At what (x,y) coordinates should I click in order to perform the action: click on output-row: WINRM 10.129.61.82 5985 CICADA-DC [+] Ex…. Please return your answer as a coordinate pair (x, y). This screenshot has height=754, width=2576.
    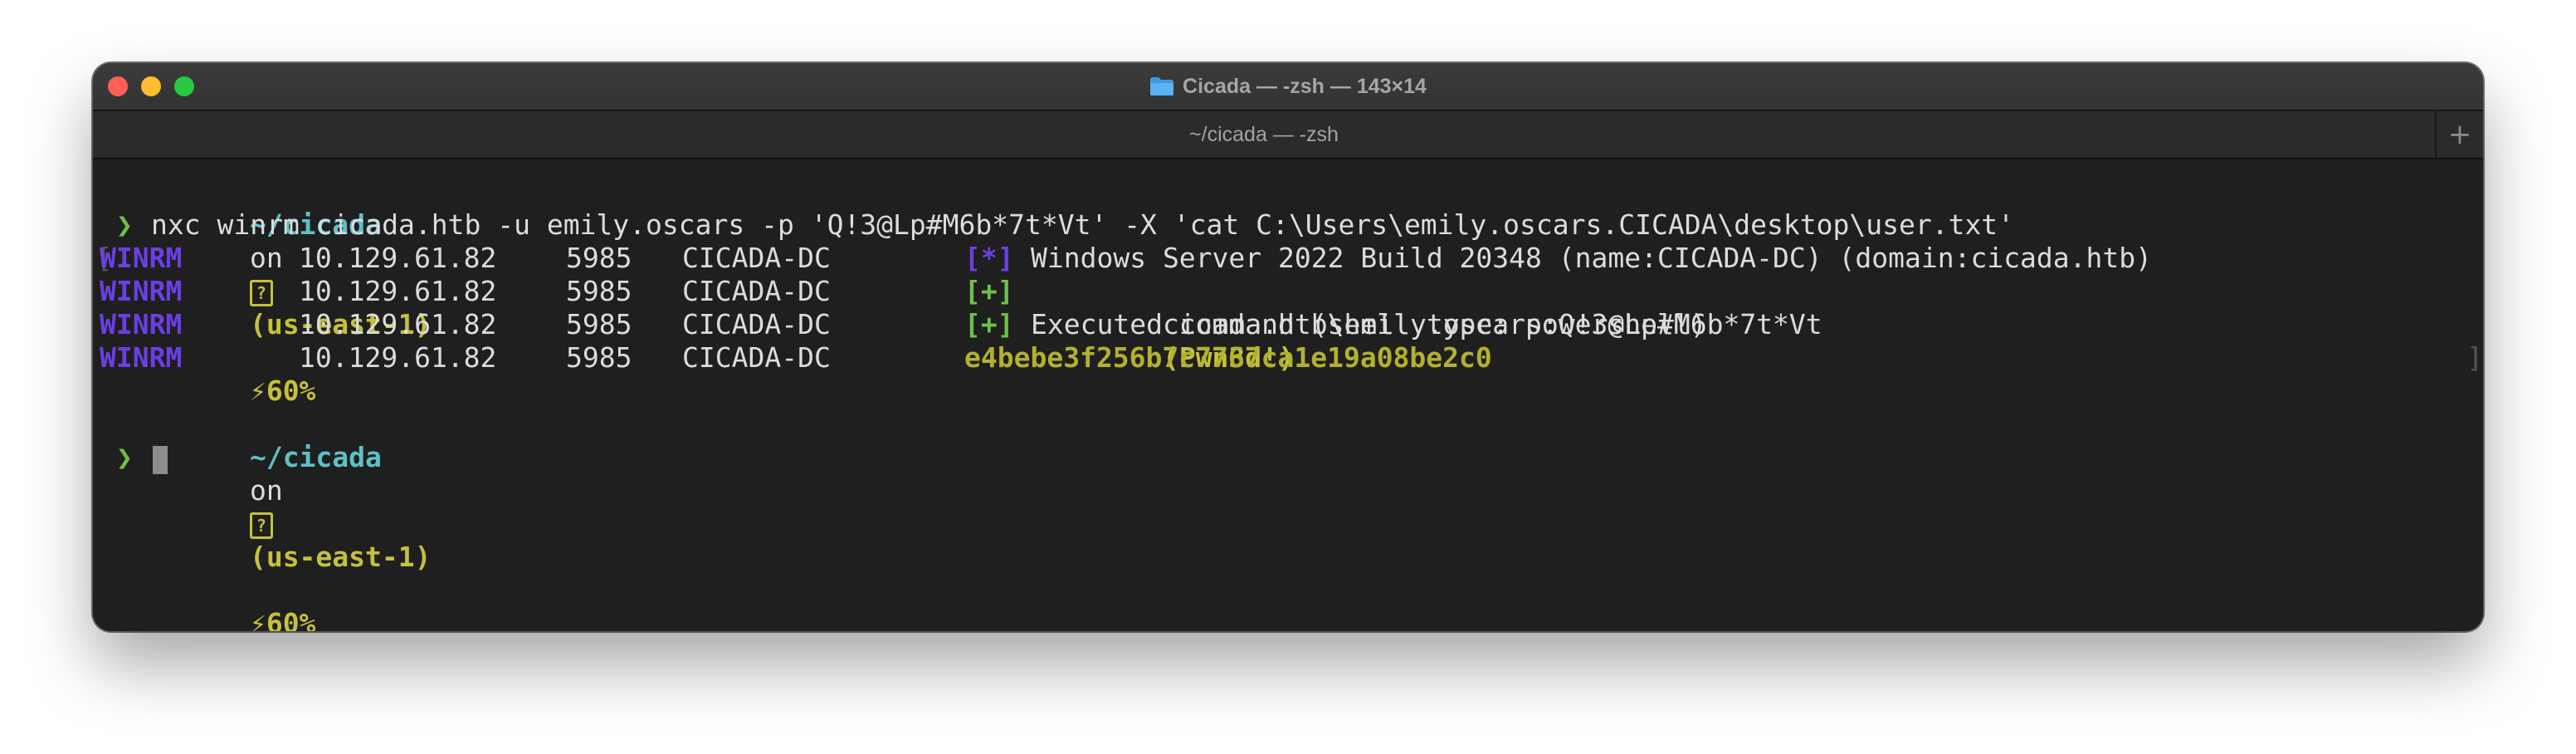
    Looking at the image, I should click on (1288, 324).